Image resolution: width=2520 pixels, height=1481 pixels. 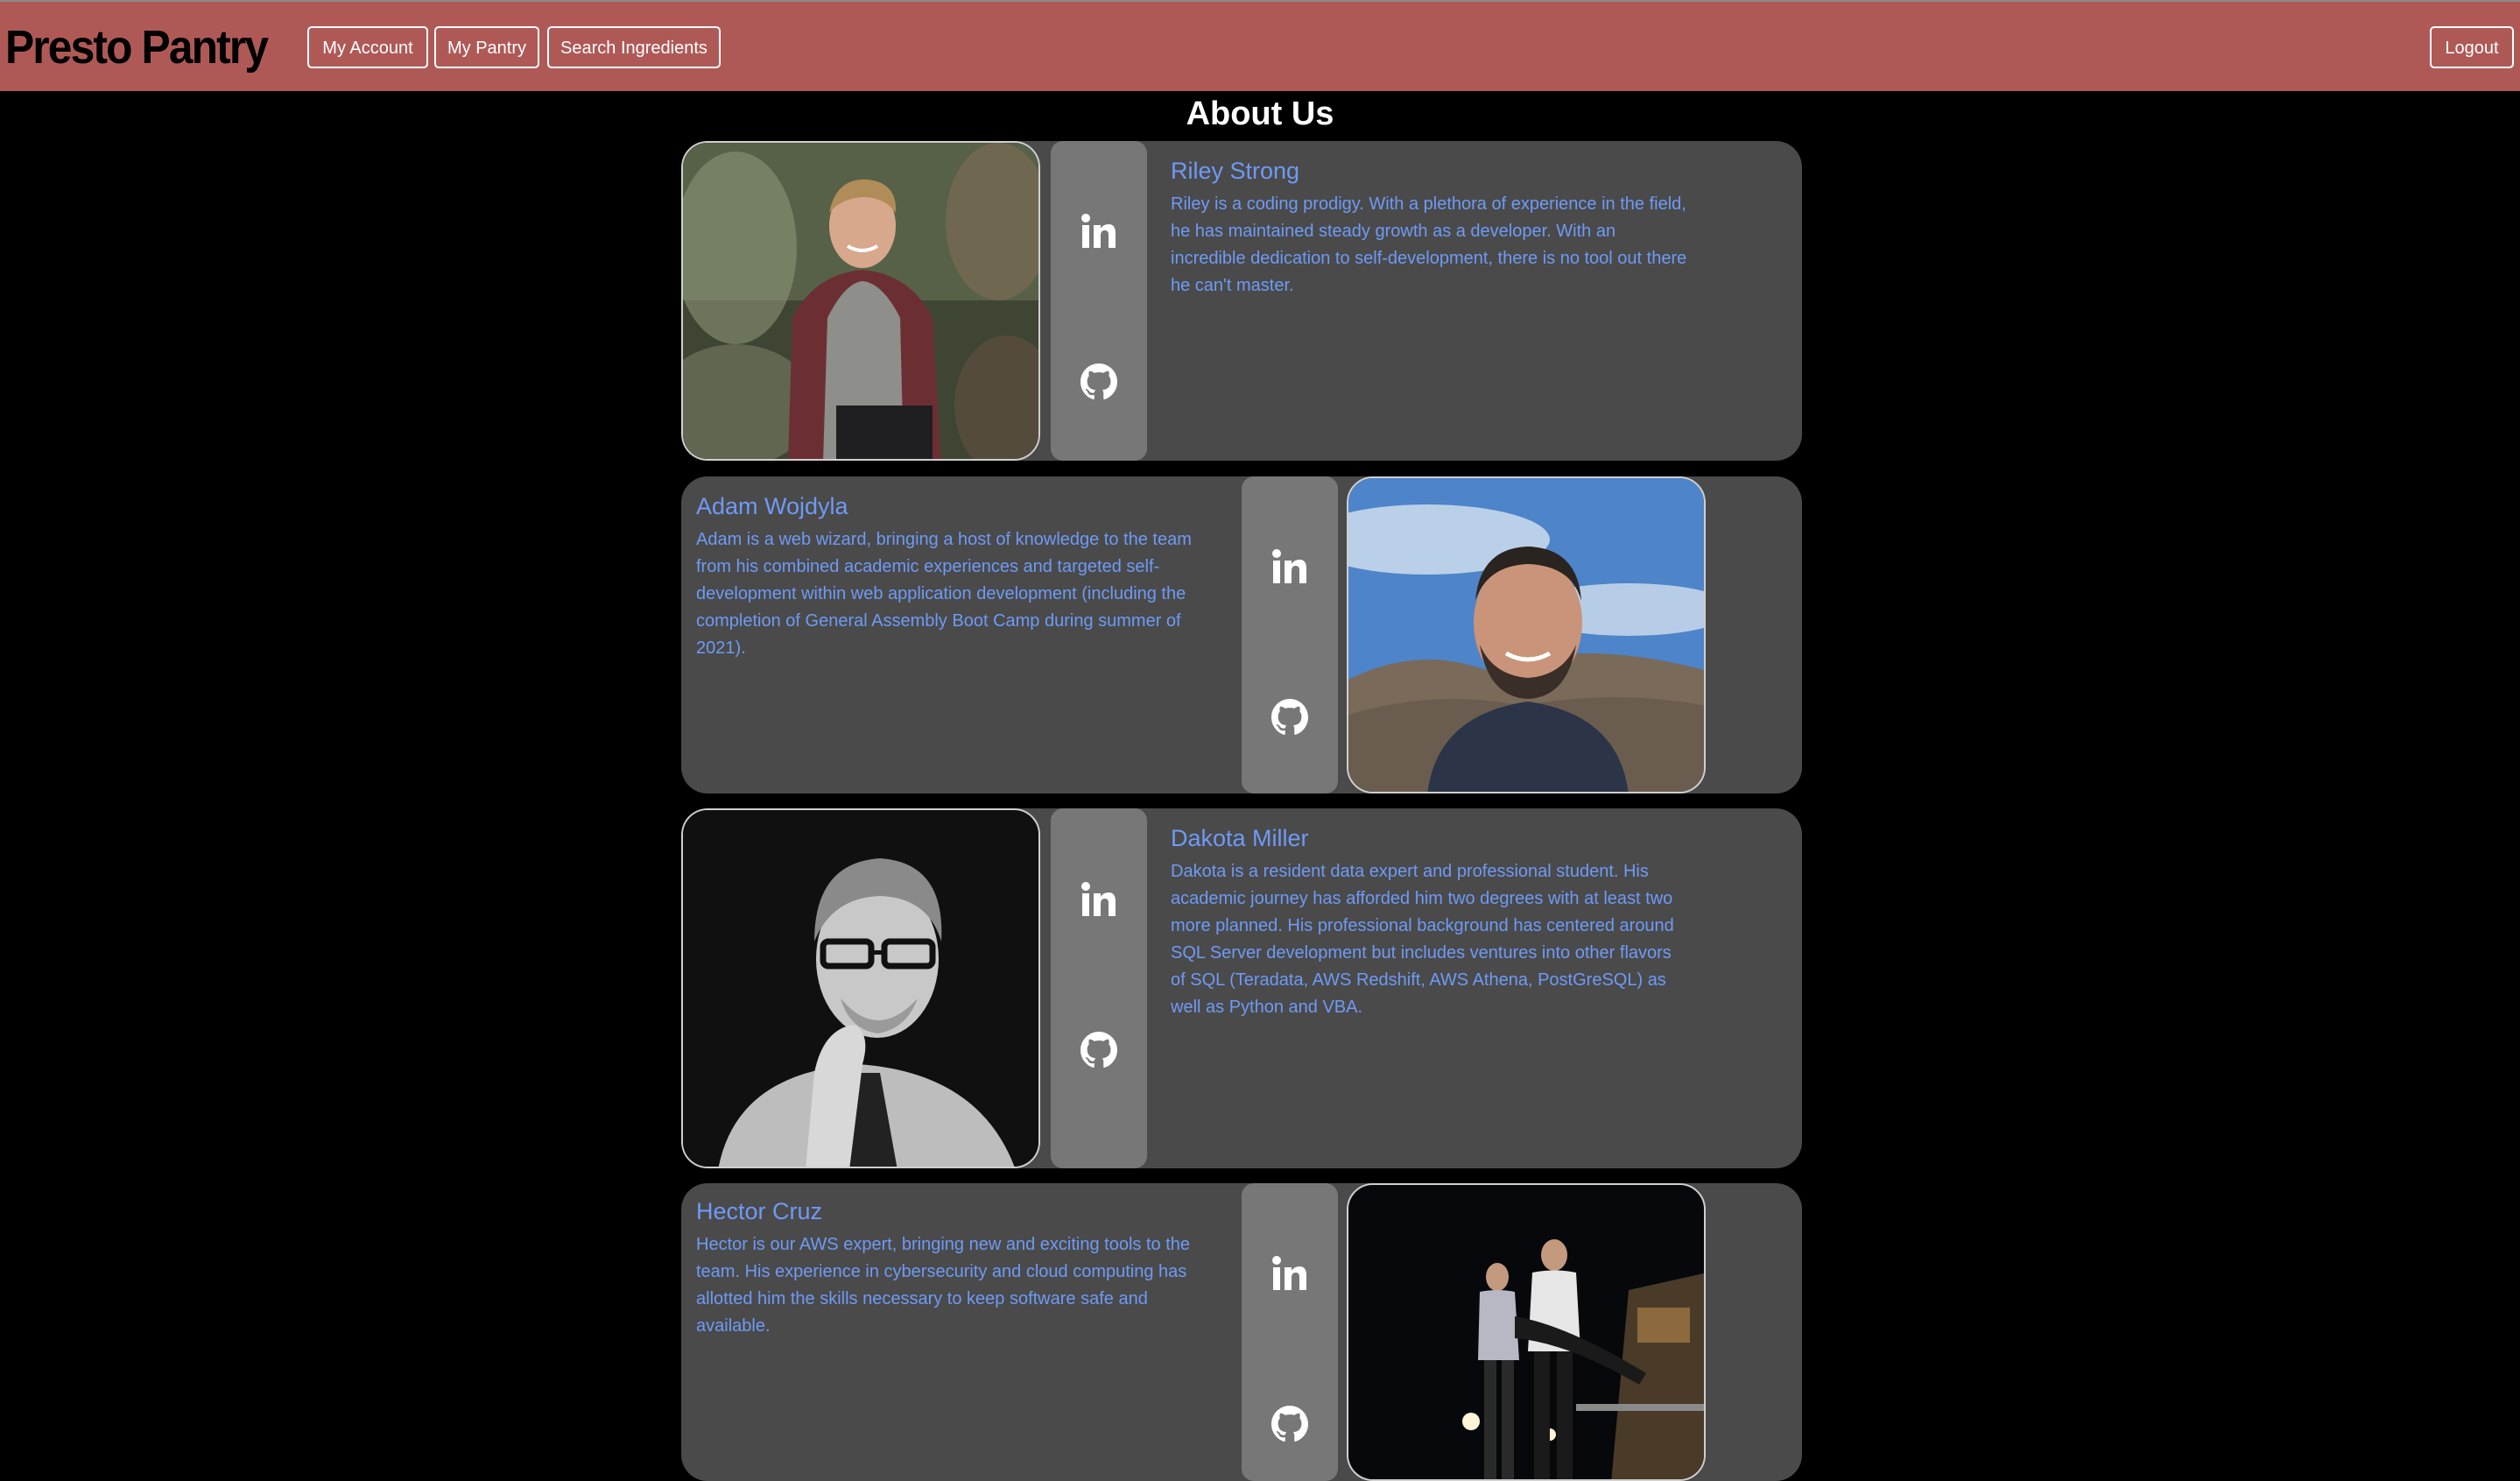 I want to click on dakota-social-links, so click(x=1099, y=988).